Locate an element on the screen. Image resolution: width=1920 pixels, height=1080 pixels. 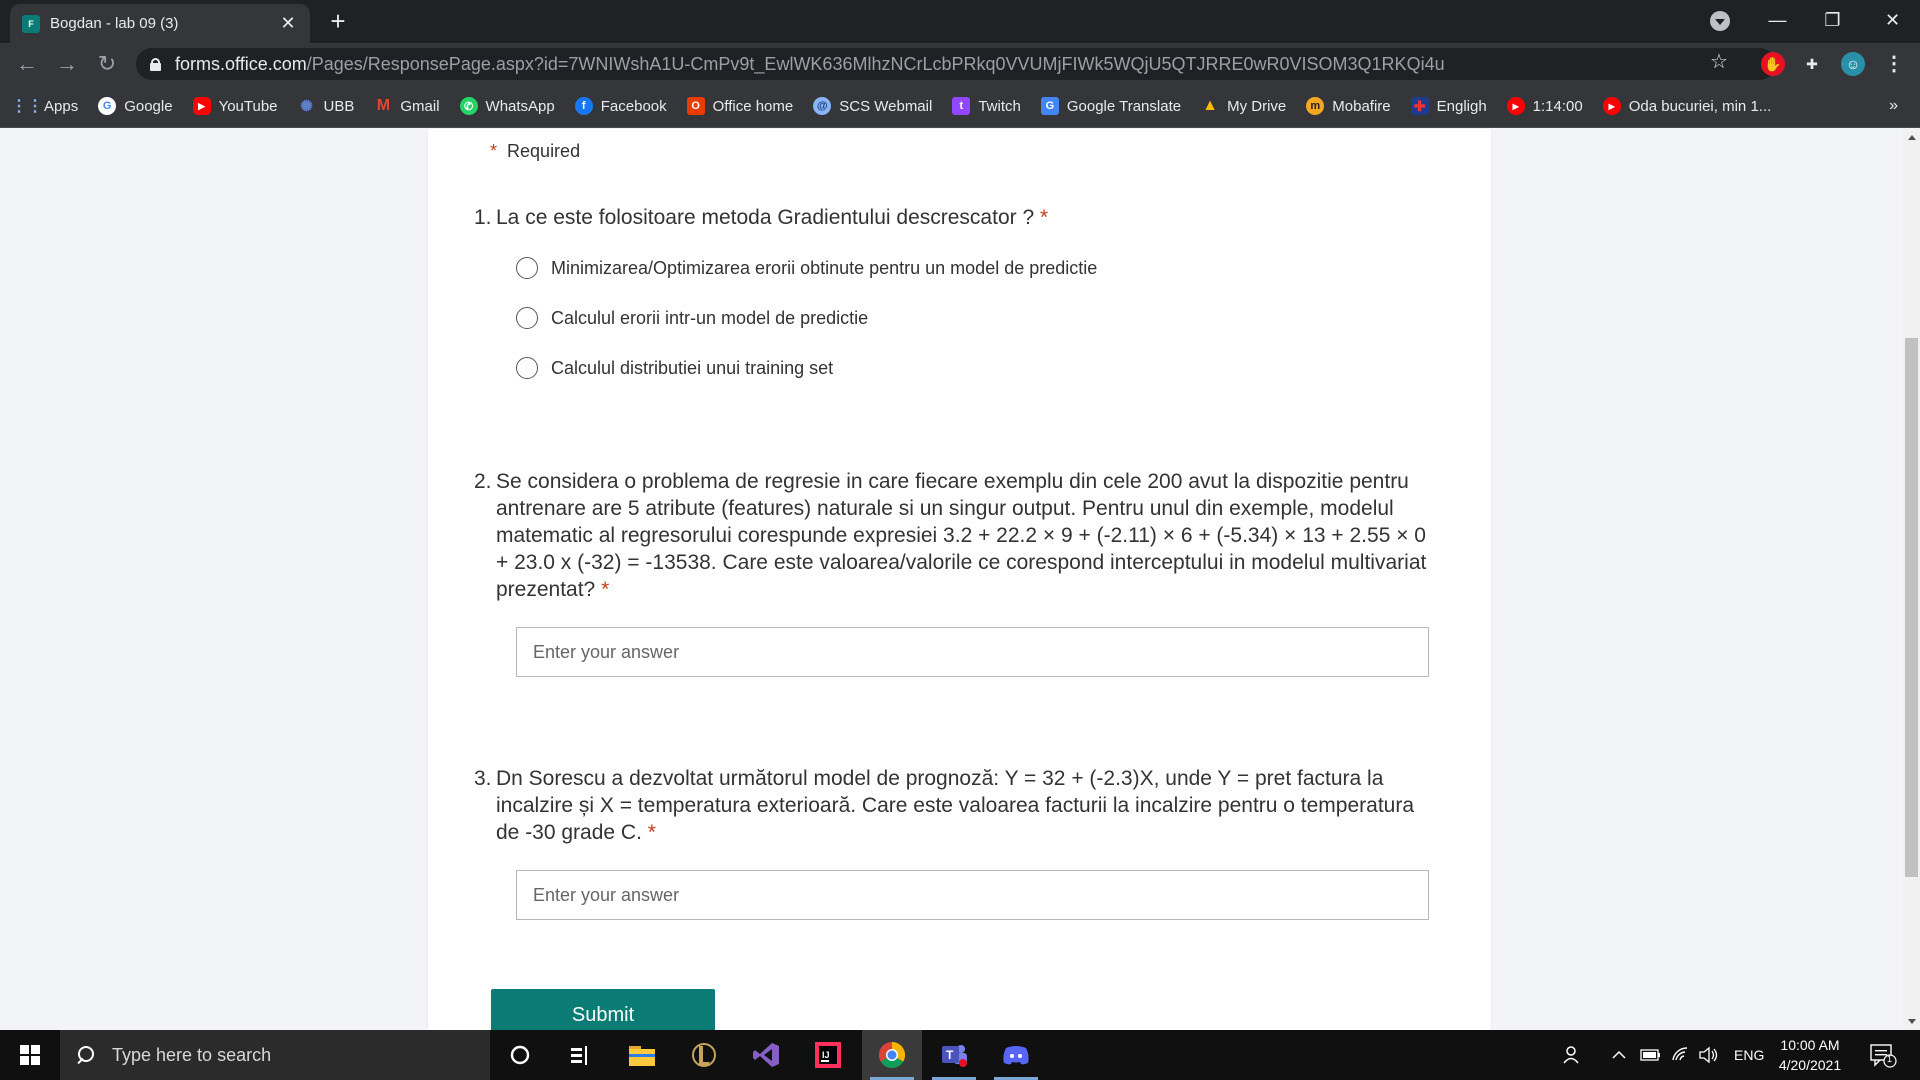
bookmark-google-translate: G Google Translate is located at coordinates (1111, 106).